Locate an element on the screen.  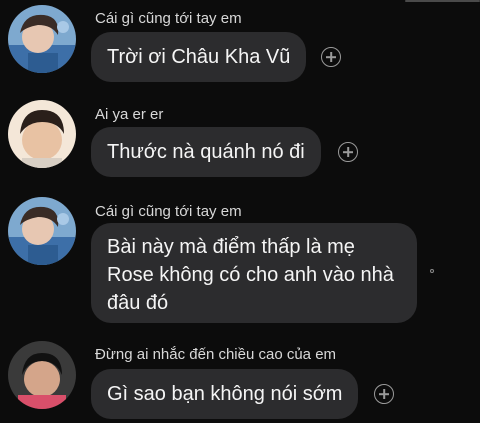
message-text: Thước nà quánh nó đi is located at coordinates (206, 152).